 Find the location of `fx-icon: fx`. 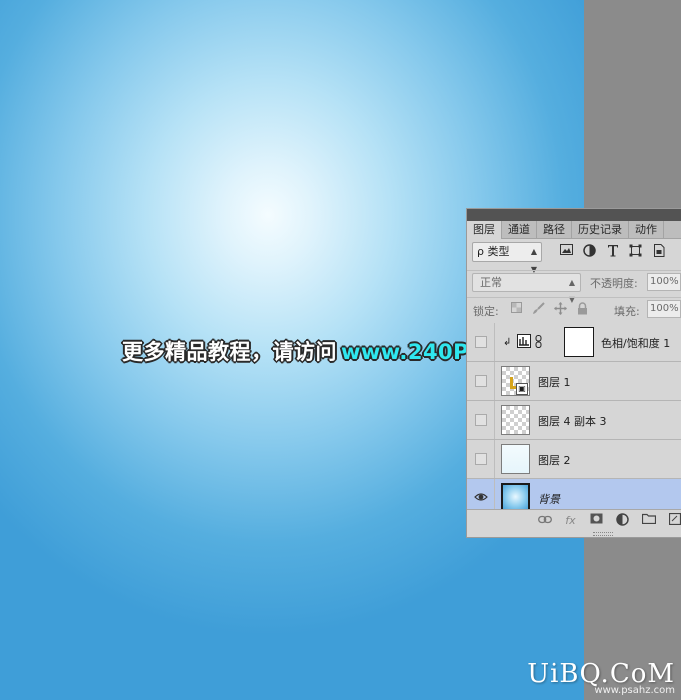

fx-icon: fx is located at coordinates (570, 520).